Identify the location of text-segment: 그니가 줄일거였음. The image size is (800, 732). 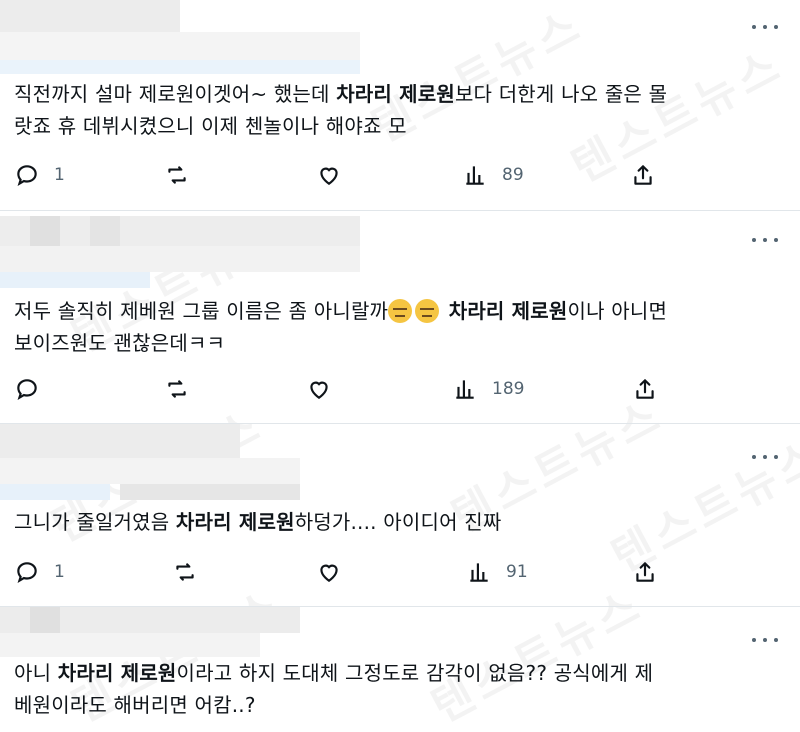
(95, 522).